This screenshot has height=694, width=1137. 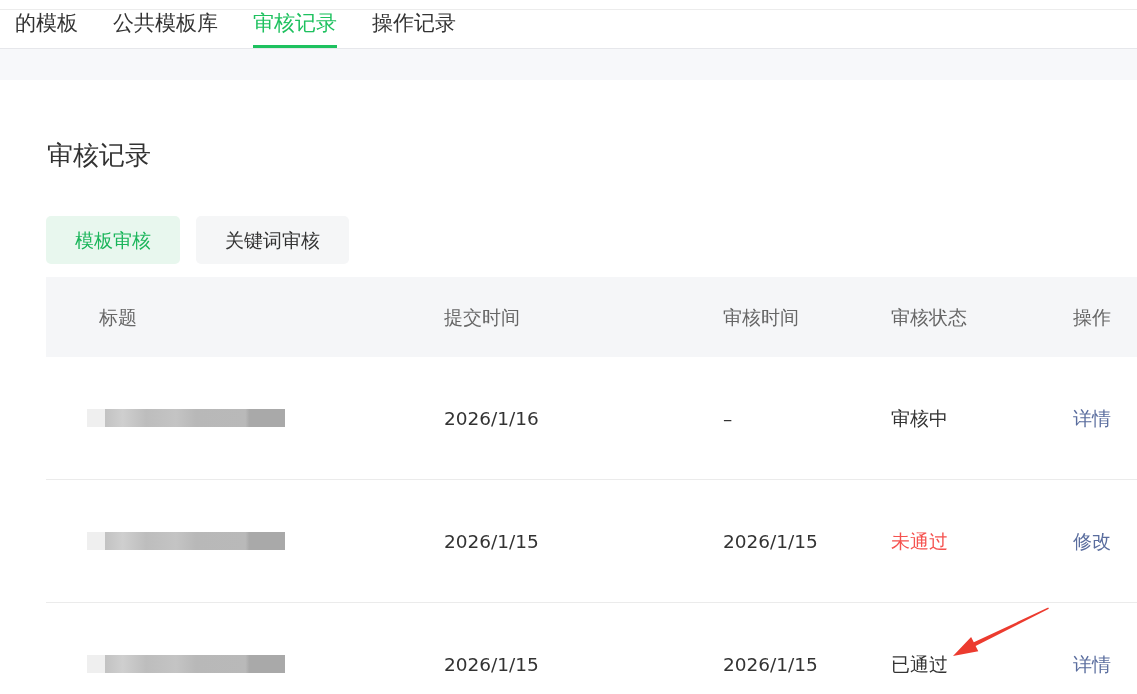 What do you see at coordinates (728, 418) in the screenshot?
I see `reviewed-date: –` at bounding box center [728, 418].